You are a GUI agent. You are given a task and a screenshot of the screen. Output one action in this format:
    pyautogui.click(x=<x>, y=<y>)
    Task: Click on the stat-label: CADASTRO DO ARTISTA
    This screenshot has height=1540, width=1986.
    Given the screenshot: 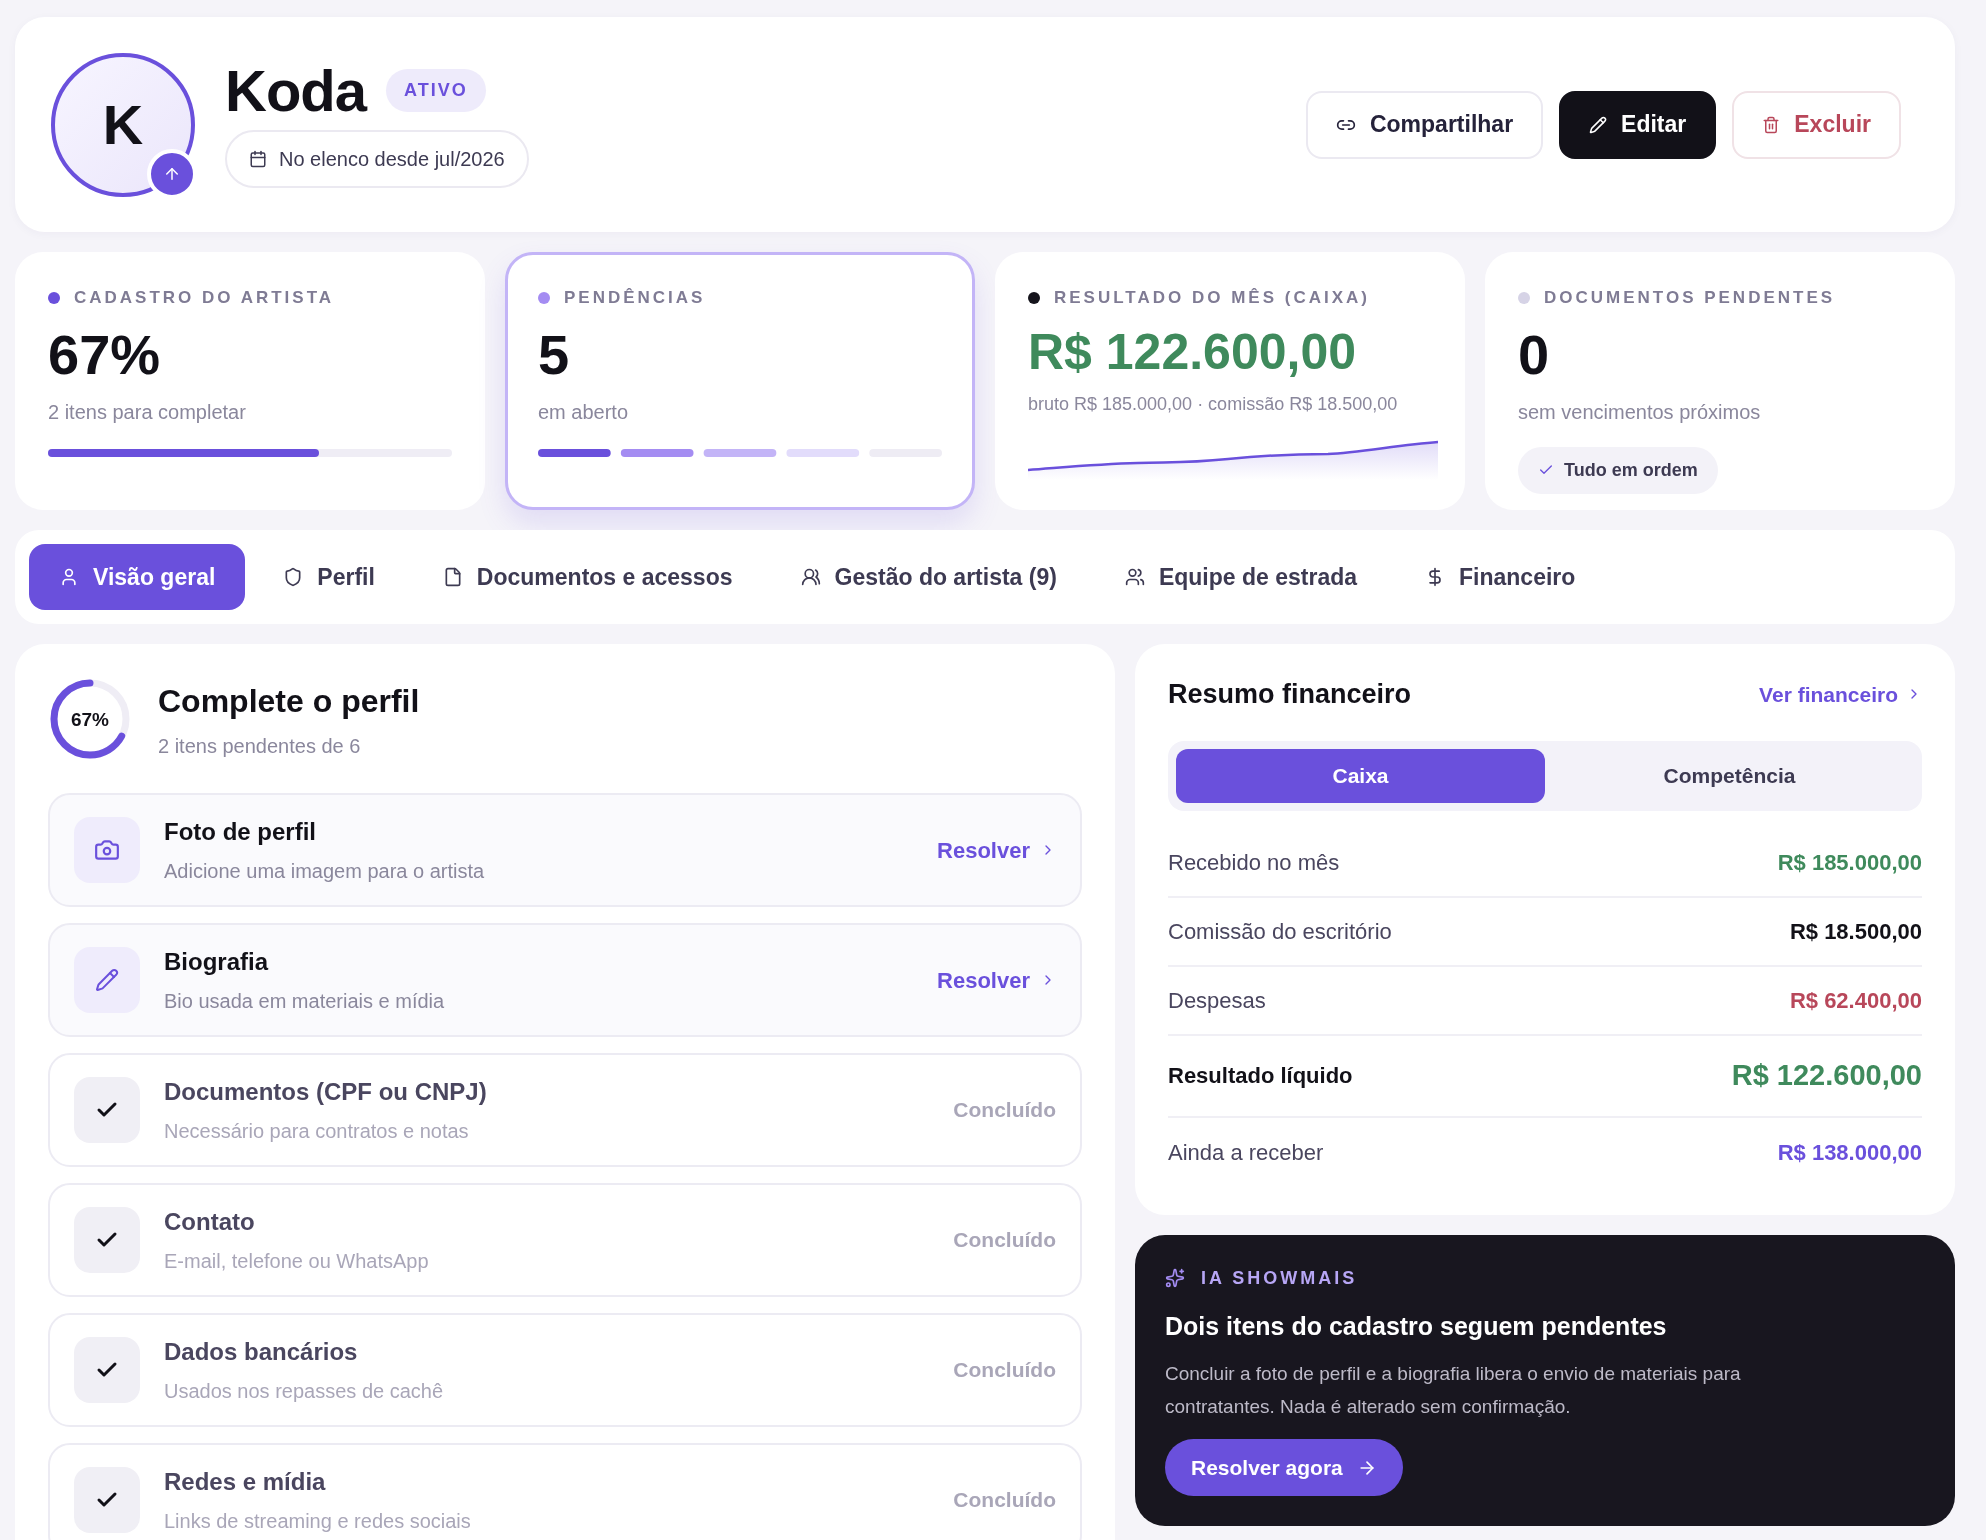 What is the action you would take?
    pyautogui.click(x=204, y=298)
    